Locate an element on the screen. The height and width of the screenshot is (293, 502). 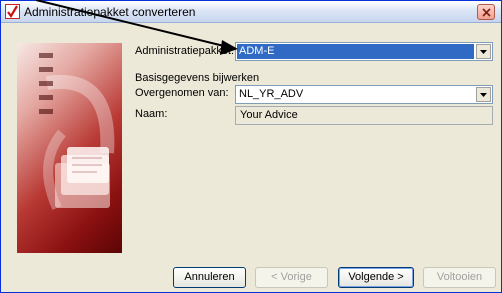
folder-arrow-illustration is located at coordinates (79, 142).